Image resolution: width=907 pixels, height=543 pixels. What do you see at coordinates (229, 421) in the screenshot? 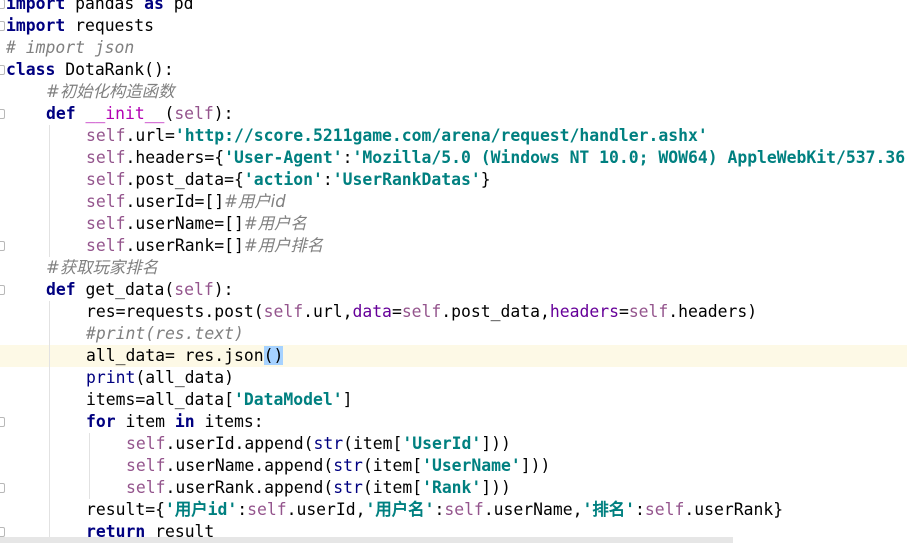
I see `code-token: items:` at bounding box center [229, 421].